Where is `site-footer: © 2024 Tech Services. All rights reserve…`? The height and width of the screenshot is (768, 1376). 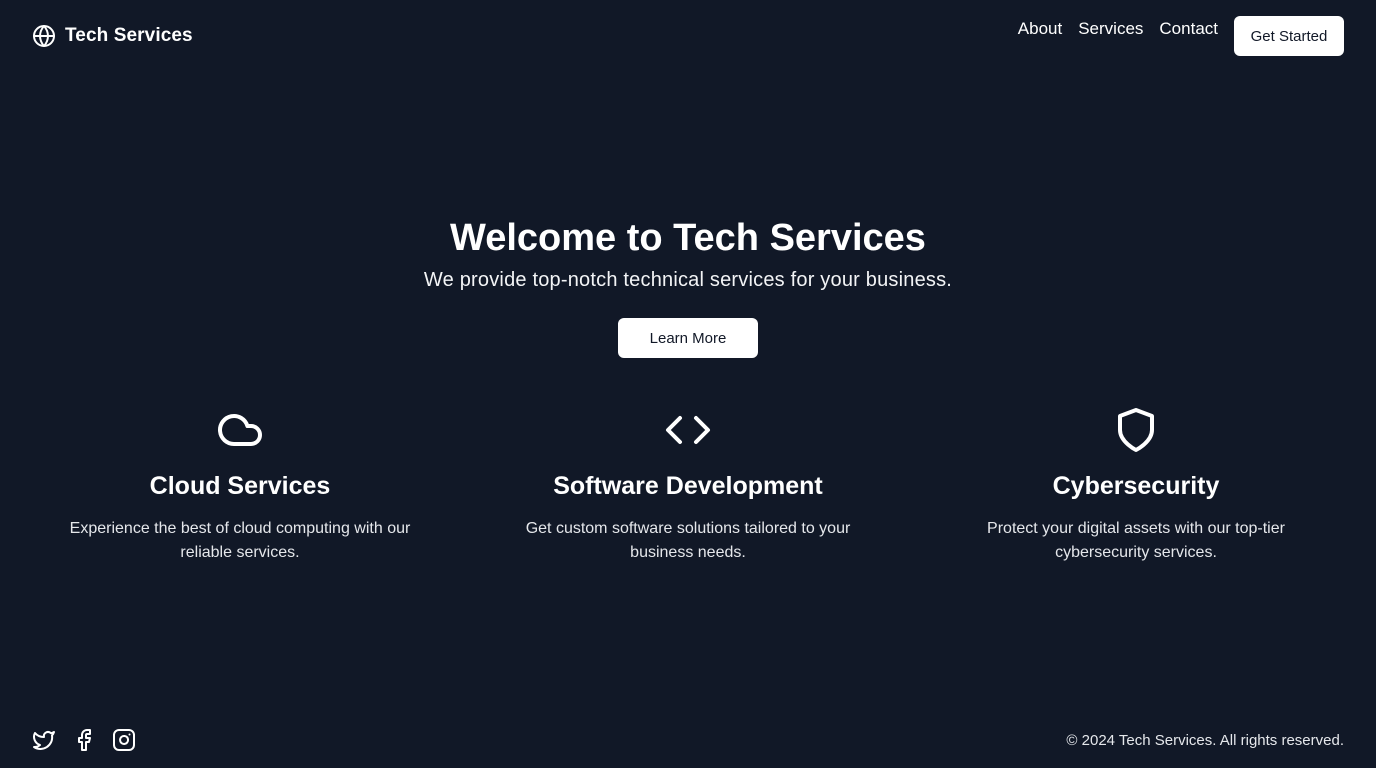 site-footer: © 2024 Tech Services. All rights reserve… is located at coordinates (688, 740).